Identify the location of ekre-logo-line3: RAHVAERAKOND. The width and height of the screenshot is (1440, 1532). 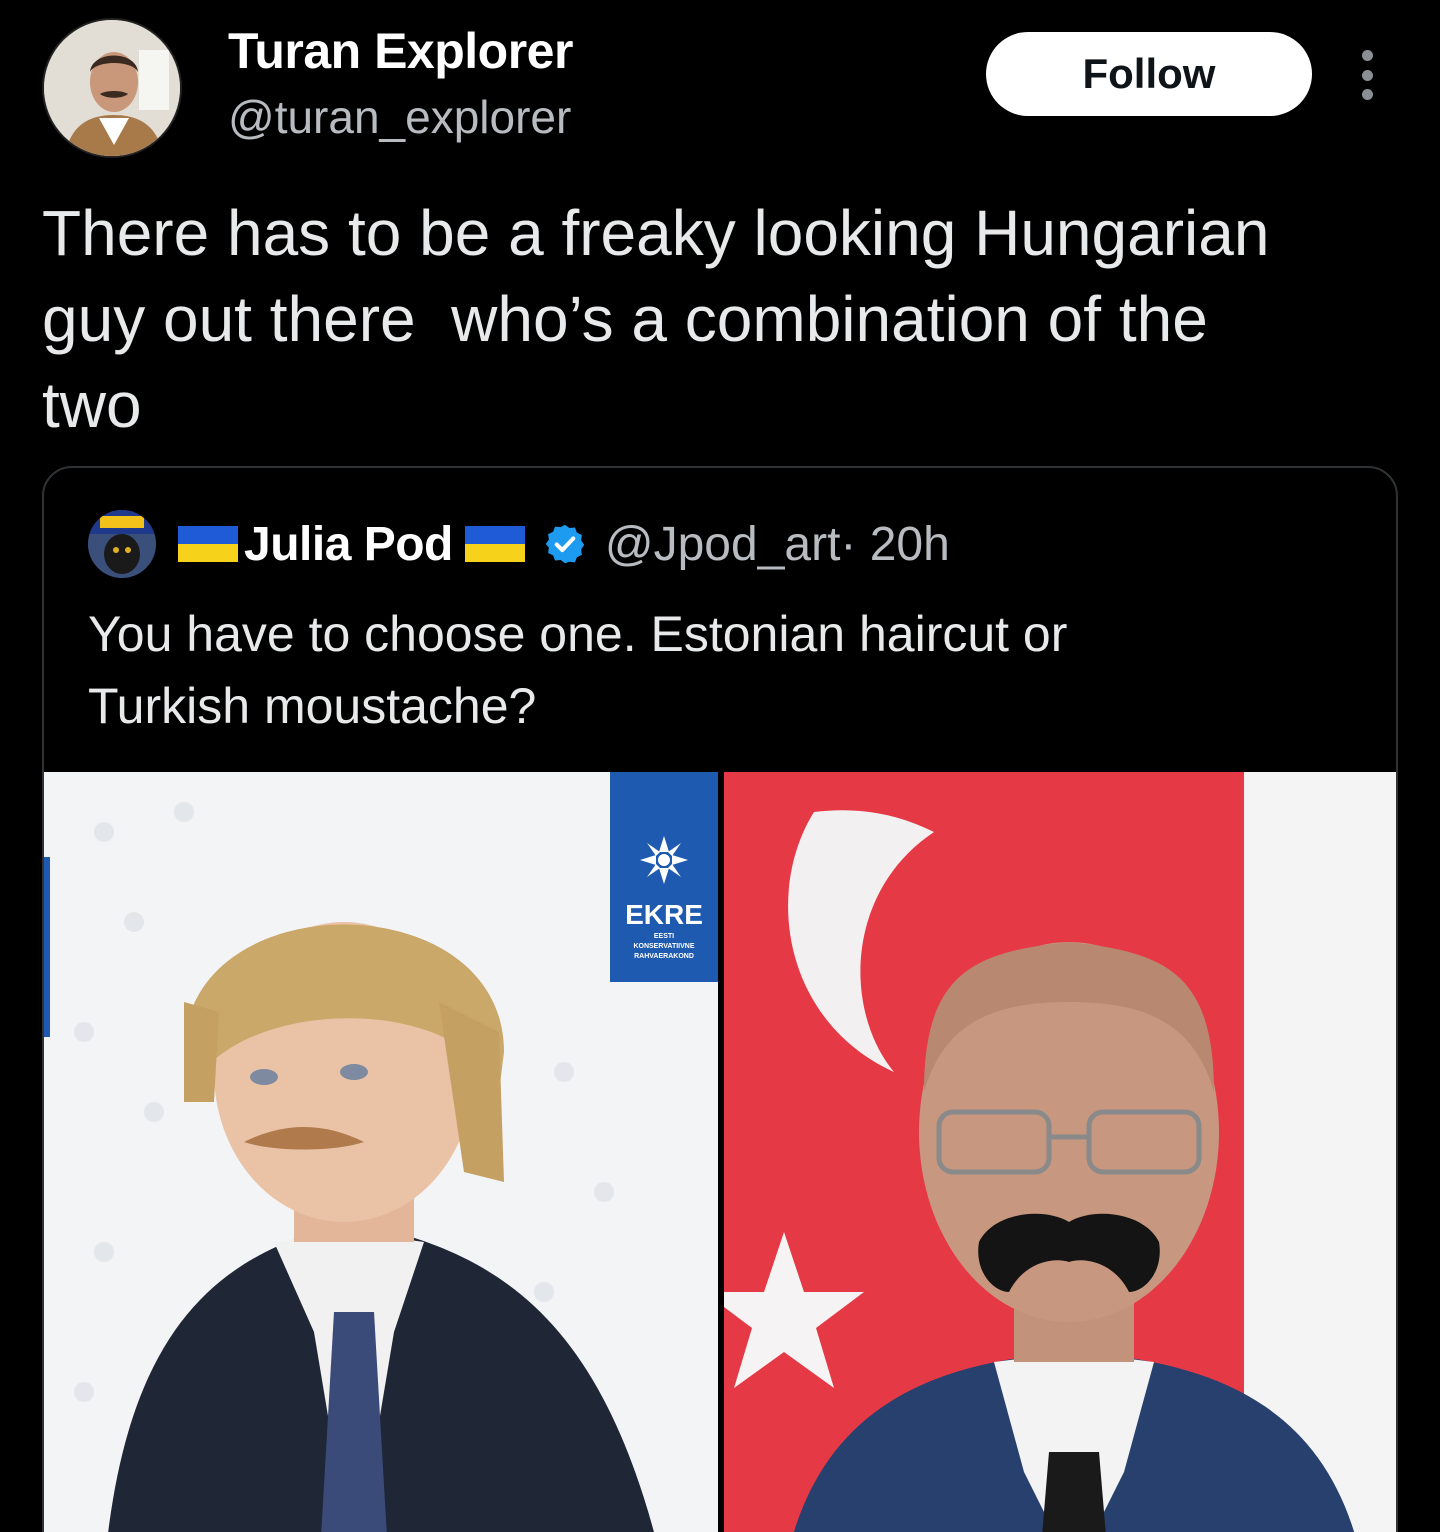
(664, 956).